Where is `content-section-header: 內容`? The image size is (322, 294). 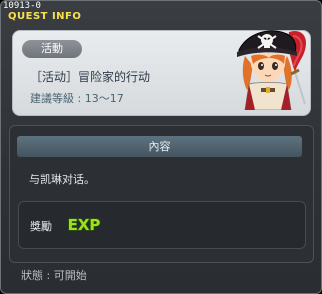 content-section-header: 內容 is located at coordinates (159, 146).